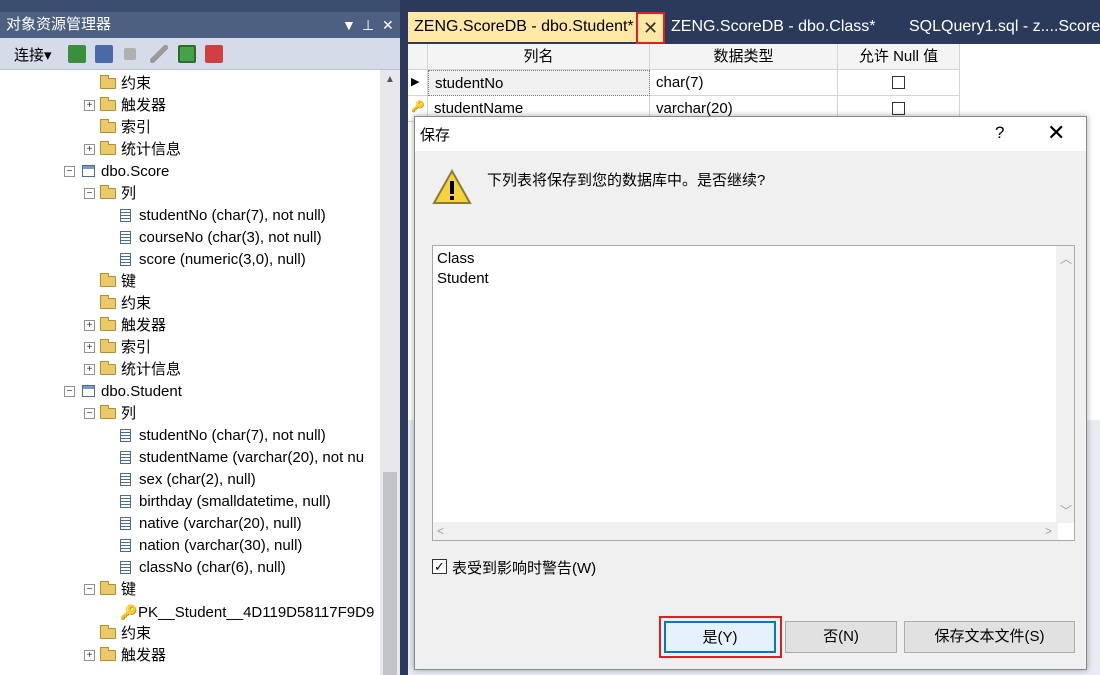  Describe the element at coordinates (256, 612) in the screenshot. I see `tree-node-label: PK__Student__4D119D58117F9D9` at that location.